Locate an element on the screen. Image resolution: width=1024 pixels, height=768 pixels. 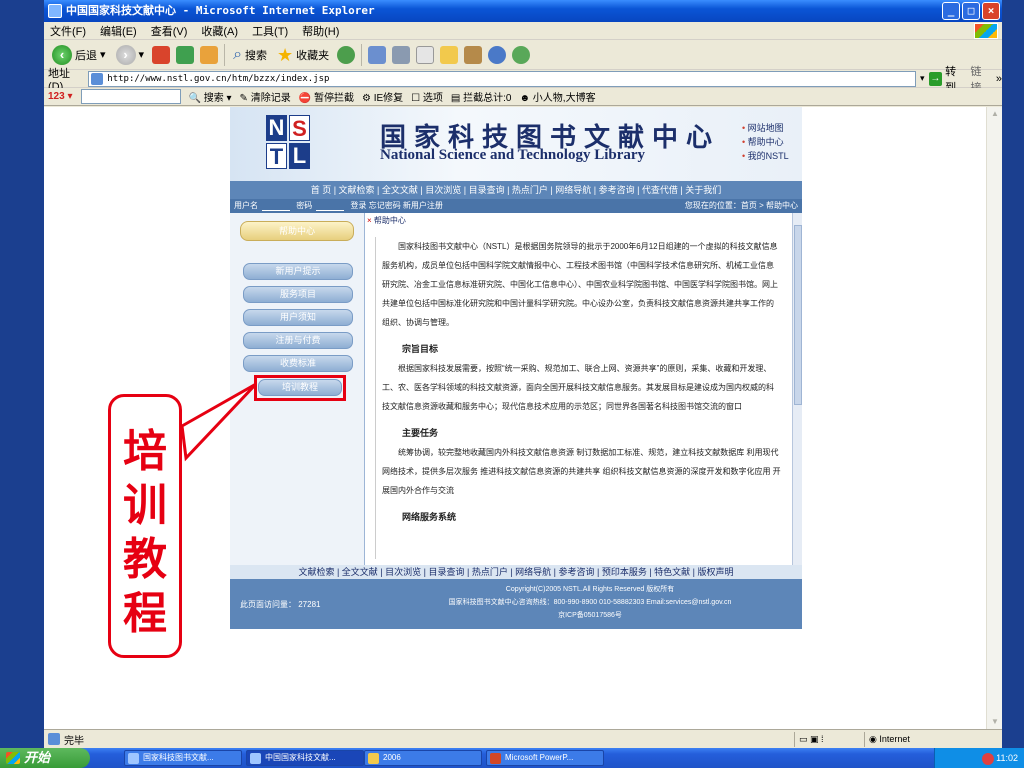
callout-text: 培训教程 is located at coordinates (145, 532).